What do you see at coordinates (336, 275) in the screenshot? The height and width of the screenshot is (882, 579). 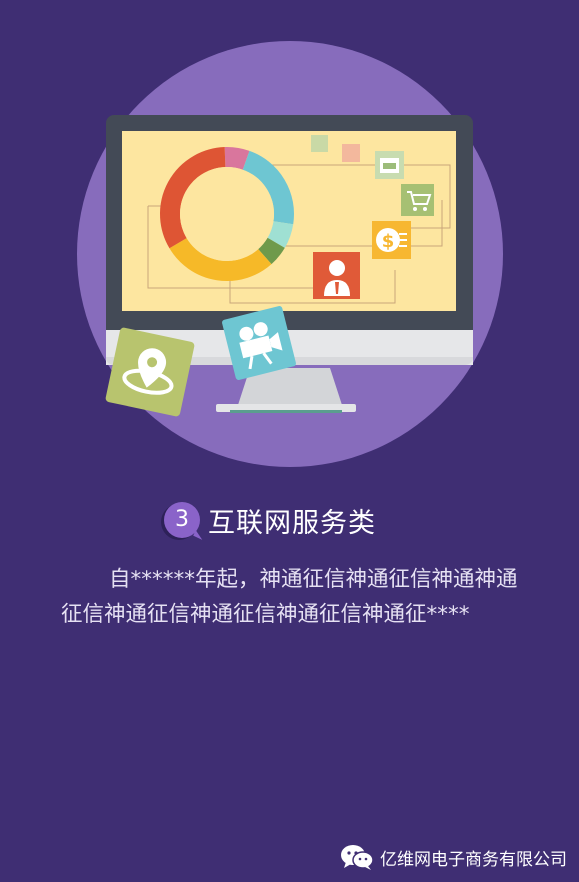 I see `businessman-icon` at bounding box center [336, 275].